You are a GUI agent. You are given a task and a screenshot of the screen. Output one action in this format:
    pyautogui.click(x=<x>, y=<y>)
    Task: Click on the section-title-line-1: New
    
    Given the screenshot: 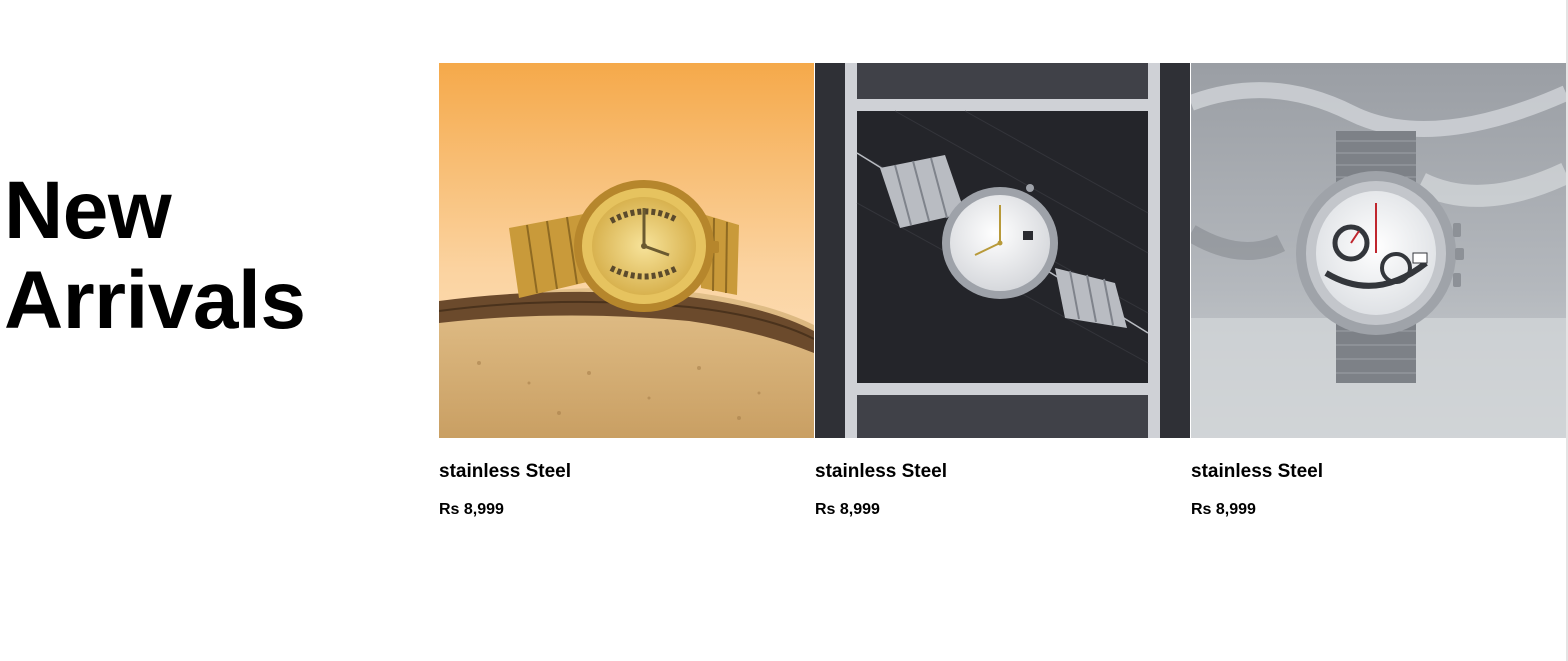 What is the action you would take?
    pyautogui.click(x=88, y=210)
    